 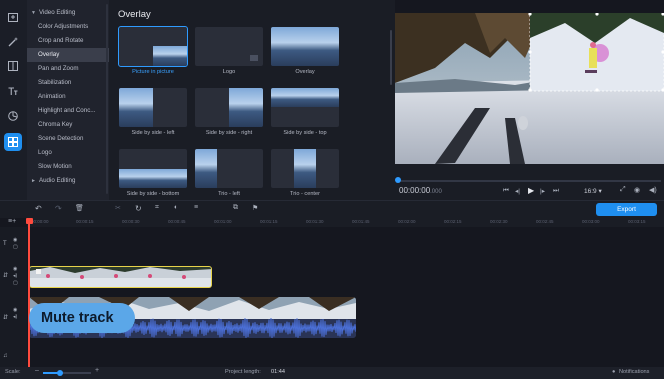 What do you see at coordinates (153, 168) in the screenshot?
I see `tile-side-by-side-bottom` at bounding box center [153, 168].